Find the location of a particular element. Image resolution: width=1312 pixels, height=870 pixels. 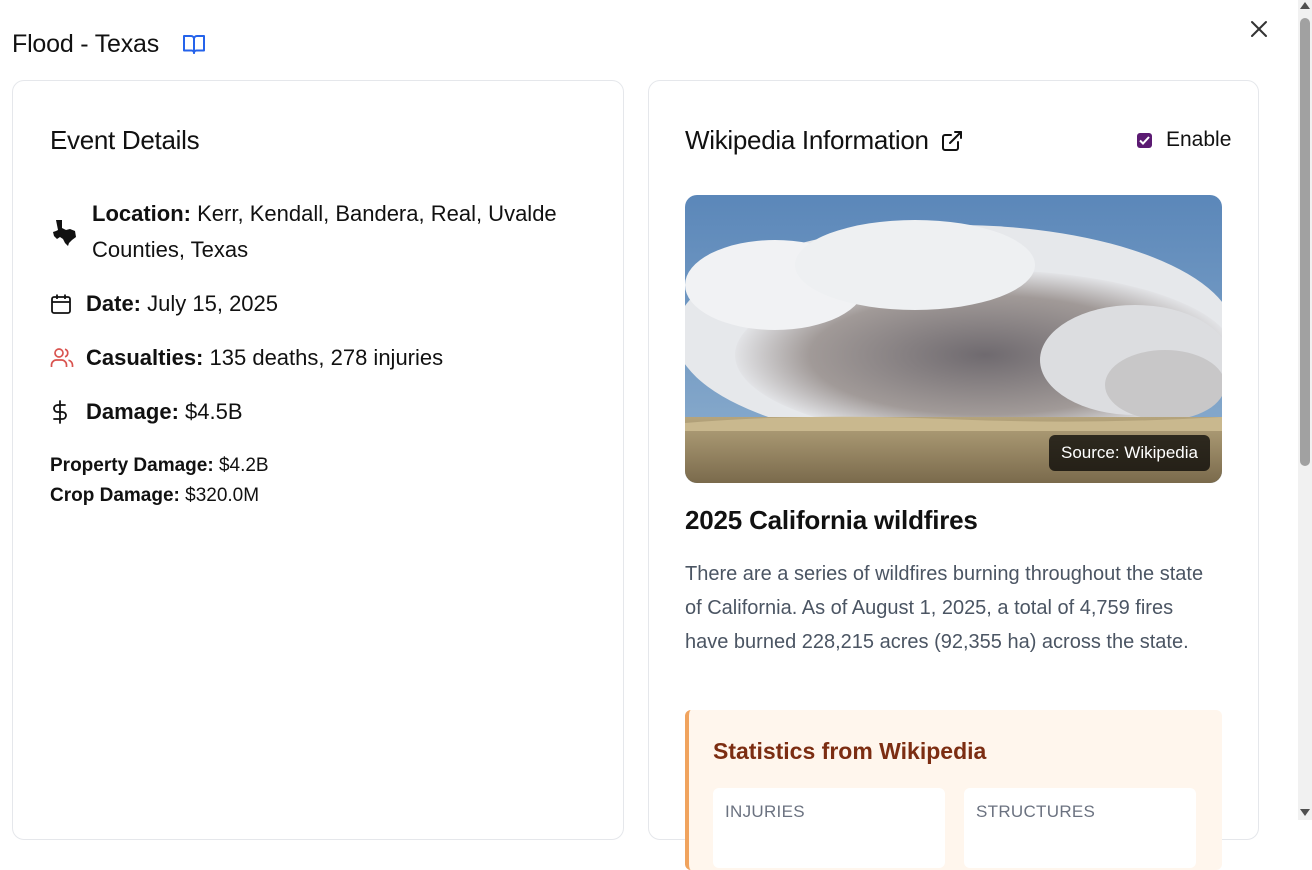

texas-state-icon is located at coordinates (67, 232).